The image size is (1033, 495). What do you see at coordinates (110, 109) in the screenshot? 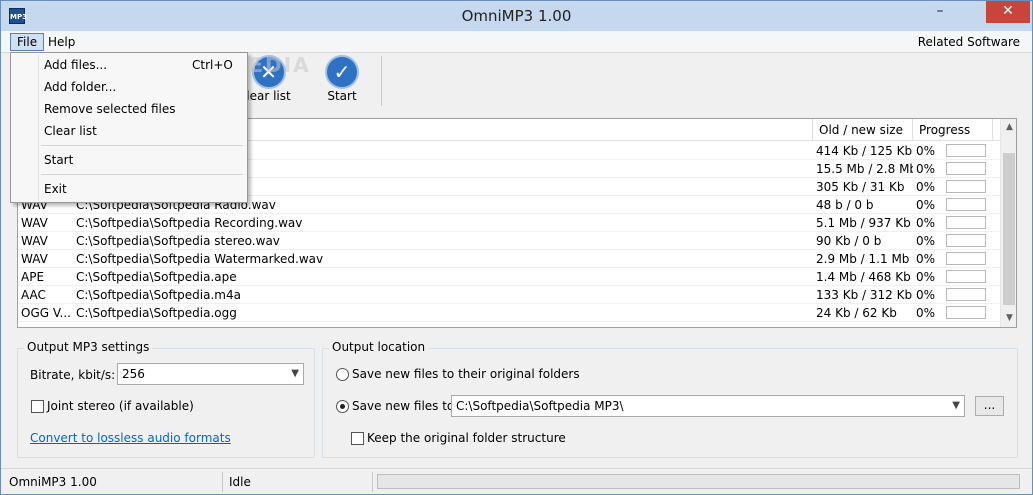
I see `menu-item-label: Remove selected files` at bounding box center [110, 109].